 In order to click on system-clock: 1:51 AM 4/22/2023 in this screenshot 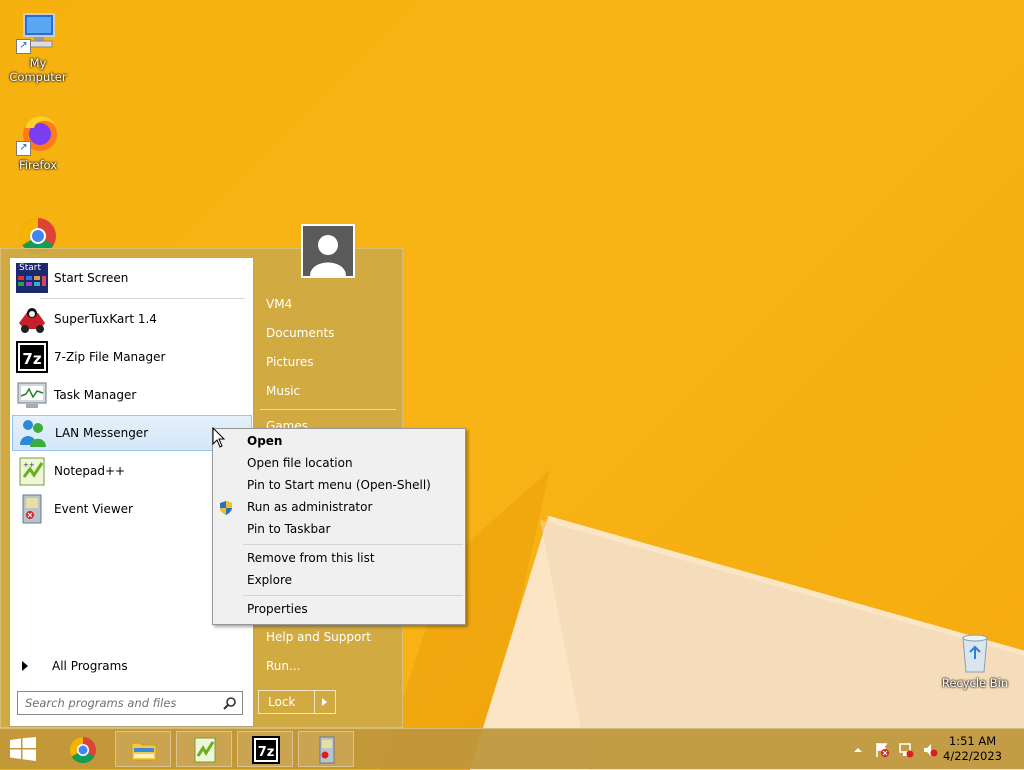, I will do `click(972, 749)`.